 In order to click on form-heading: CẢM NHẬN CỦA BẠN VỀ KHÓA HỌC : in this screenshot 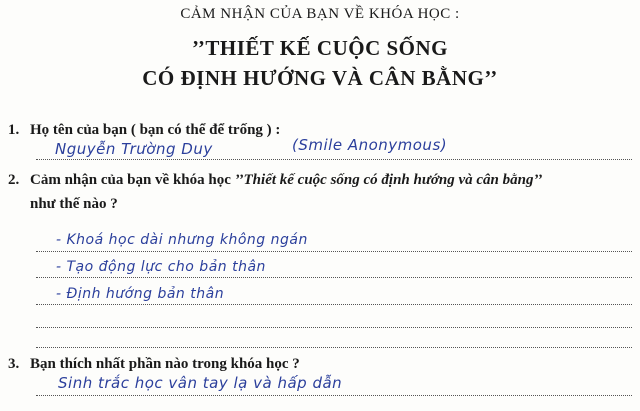, I will do `click(320, 14)`.